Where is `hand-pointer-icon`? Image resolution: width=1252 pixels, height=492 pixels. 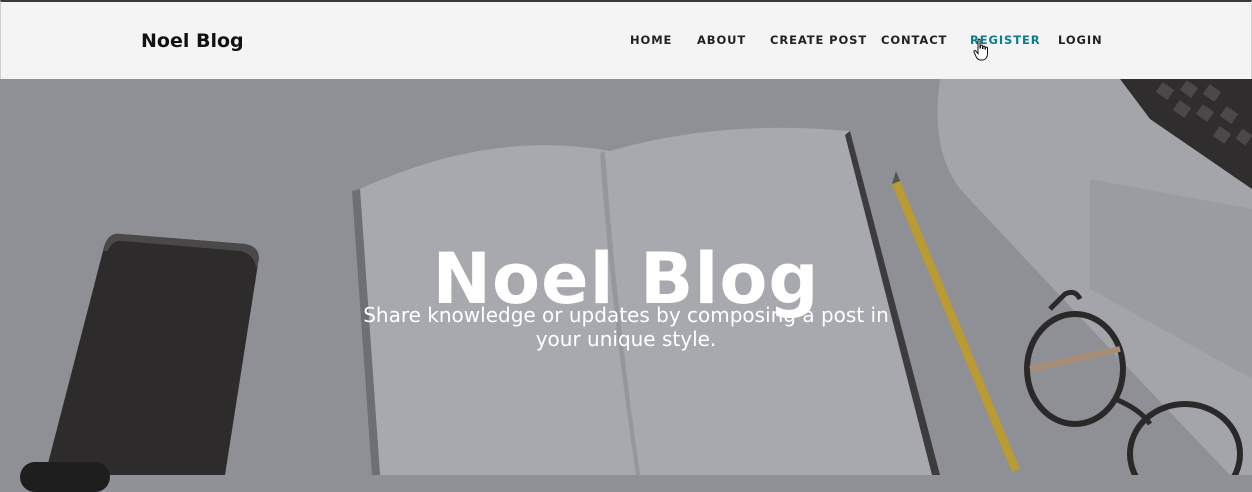
hand-pointer-icon is located at coordinates (980, 49).